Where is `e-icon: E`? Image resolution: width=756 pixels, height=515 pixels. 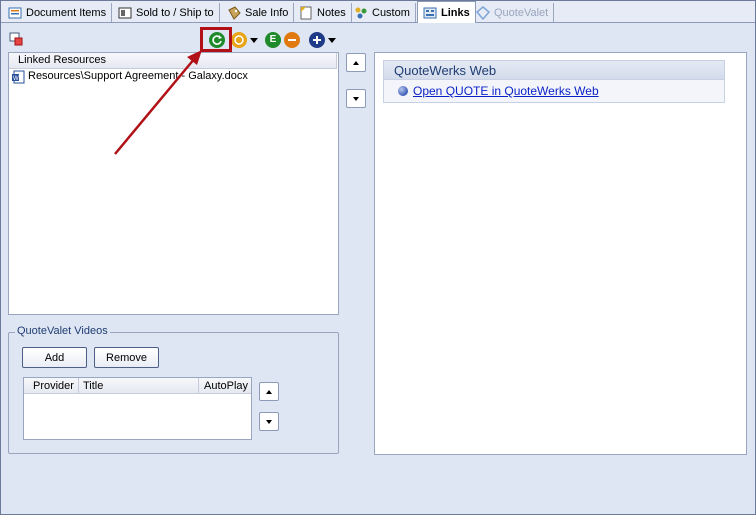
e-icon: E is located at coordinates (273, 40).